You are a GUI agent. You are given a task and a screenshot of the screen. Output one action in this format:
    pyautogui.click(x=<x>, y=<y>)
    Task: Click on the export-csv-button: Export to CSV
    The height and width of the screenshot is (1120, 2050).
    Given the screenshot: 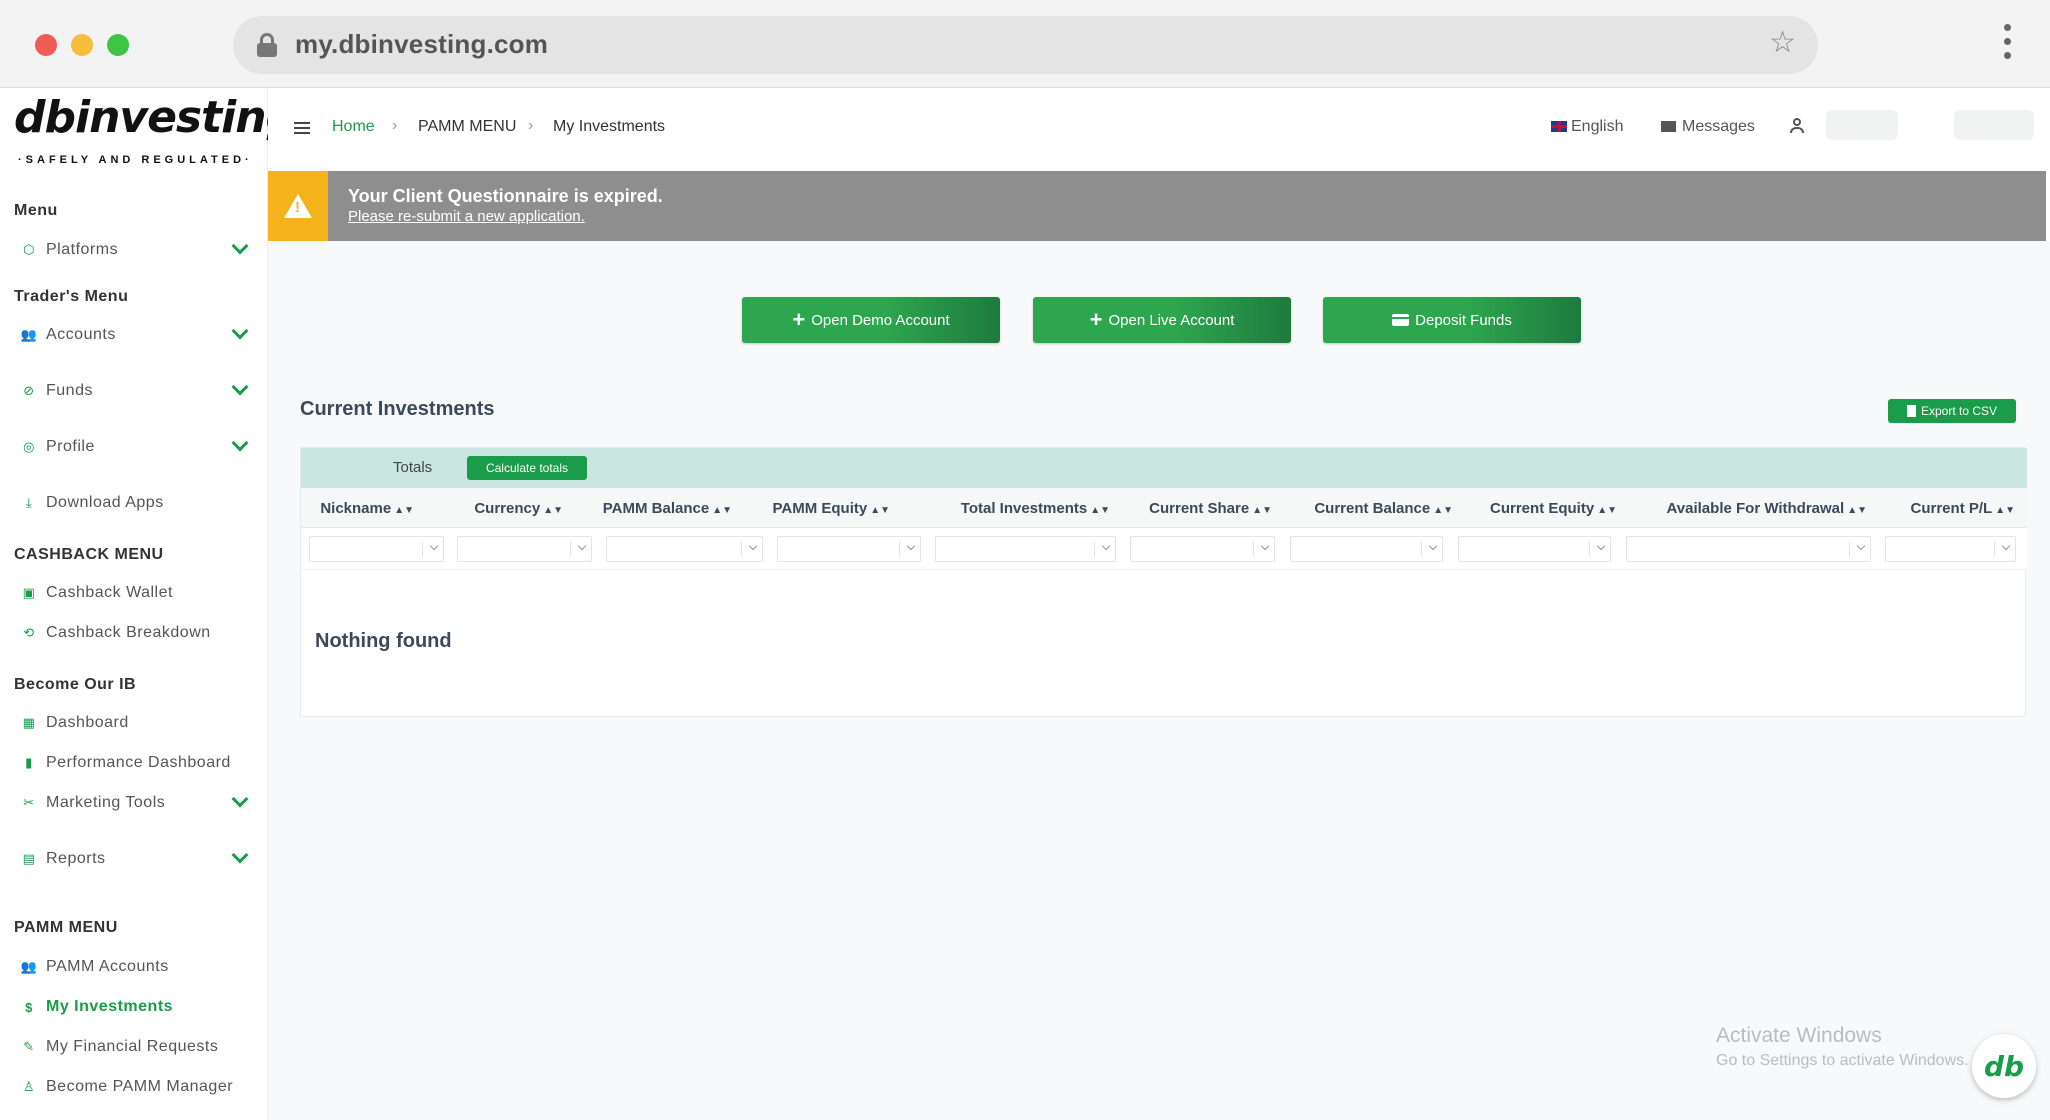 What is the action you would take?
    pyautogui.click(x=1952, y=411)
    